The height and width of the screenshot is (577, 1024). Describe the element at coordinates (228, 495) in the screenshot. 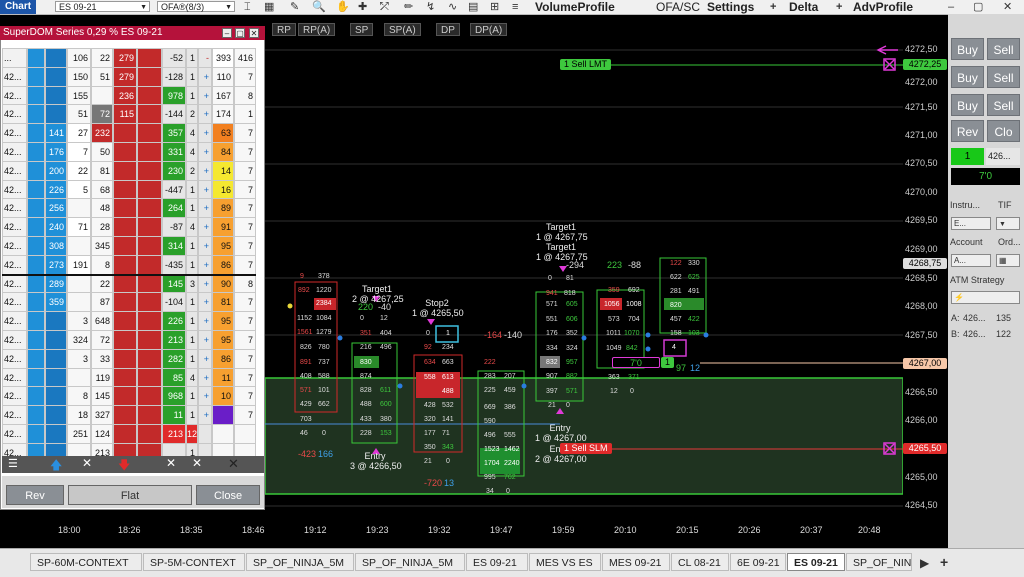

I see `close-button: Close` at that location.